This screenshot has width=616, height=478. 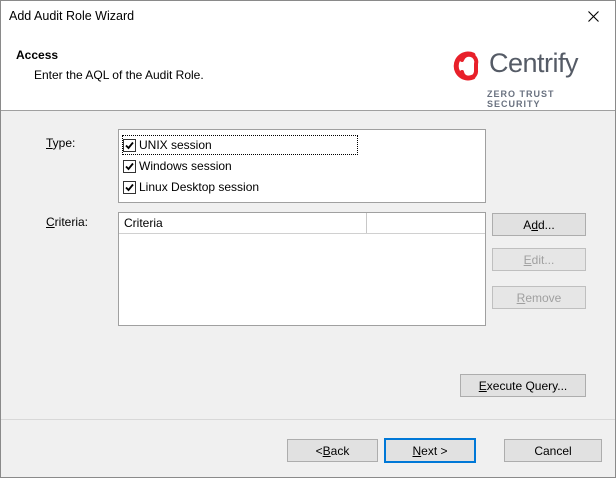 What do you see at coordinates (332, 450) in the screenshot?
I see `back-button: < Back` at bounding box center [332, 450].